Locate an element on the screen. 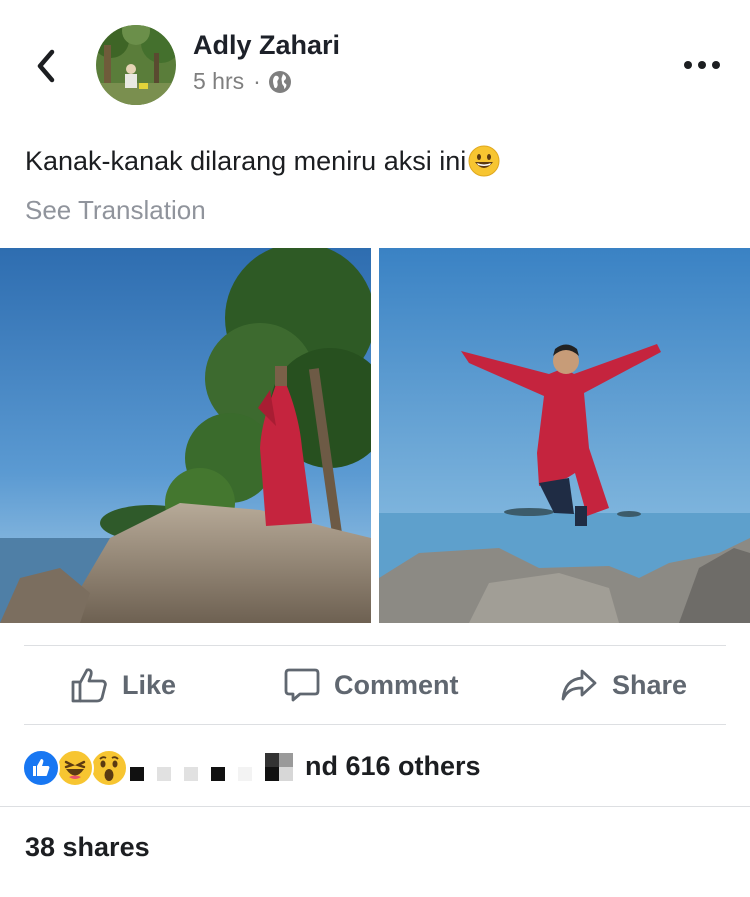 The image size is (750, 897). action-bar: Like Comment Share is located at coordinates (375, 685).